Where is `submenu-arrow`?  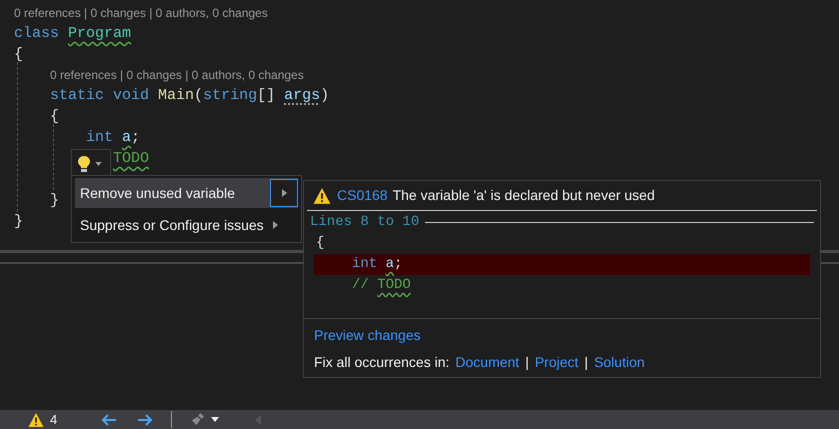 submenu-arrow is located at coordinates (276, 225).